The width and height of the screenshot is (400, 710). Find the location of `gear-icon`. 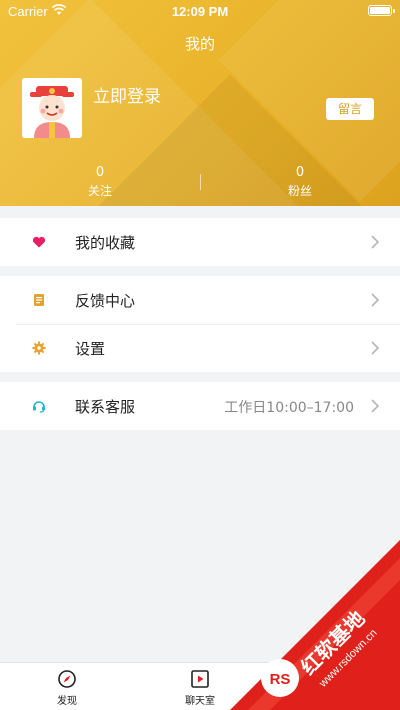

gear-icon is located at coordinates (39, 348).